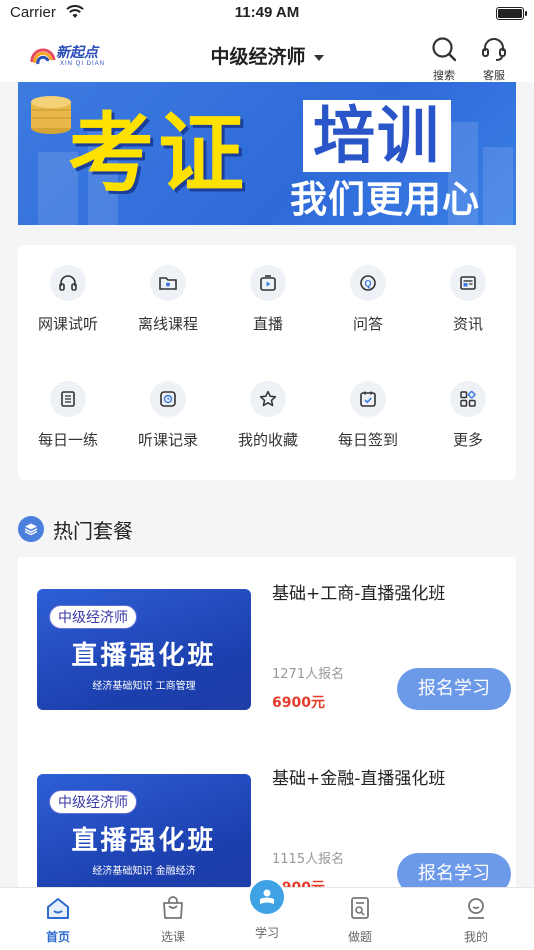 The width and height of the screenshot is (534, 950). Describe the element at coordinates (168, 399) in the screenshot. I see `history-icon` at that location.